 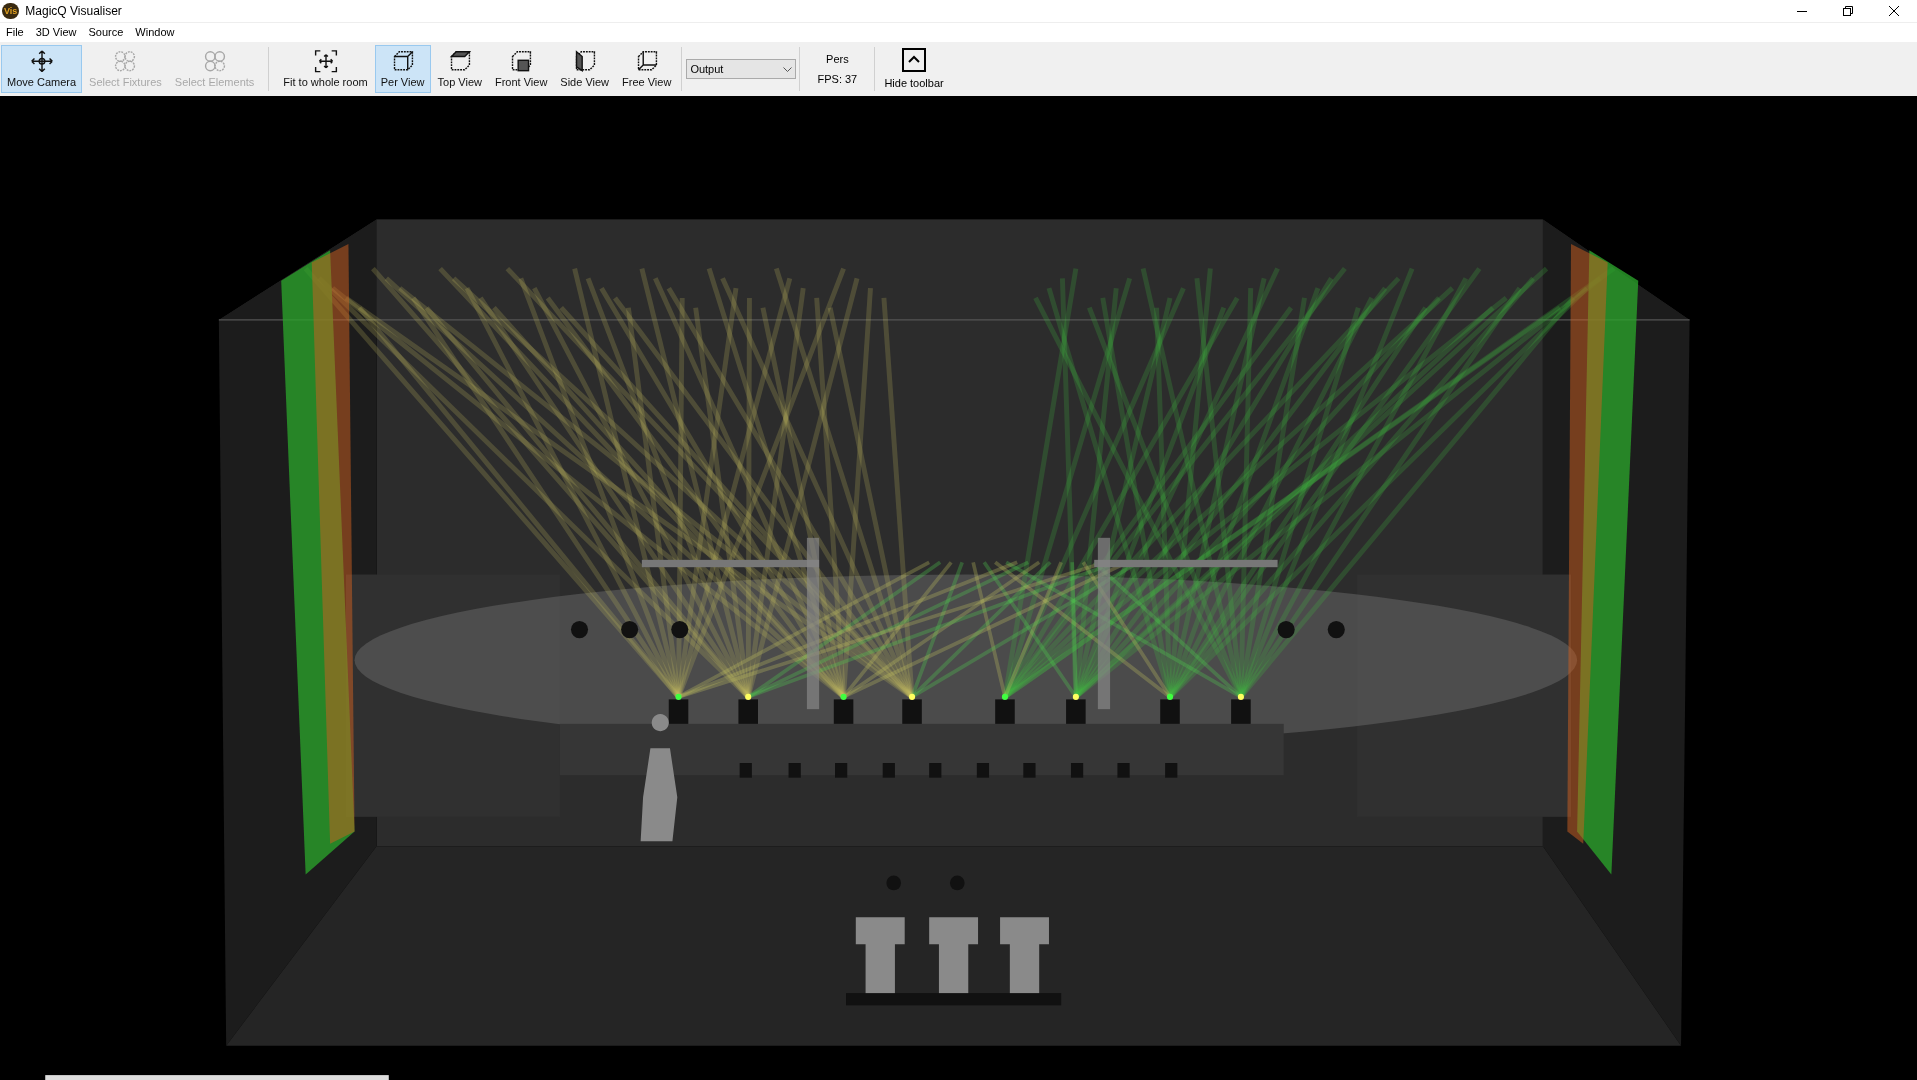 I want to click on toolbar-button: Hide toolbar, so click(x=914, y=69).